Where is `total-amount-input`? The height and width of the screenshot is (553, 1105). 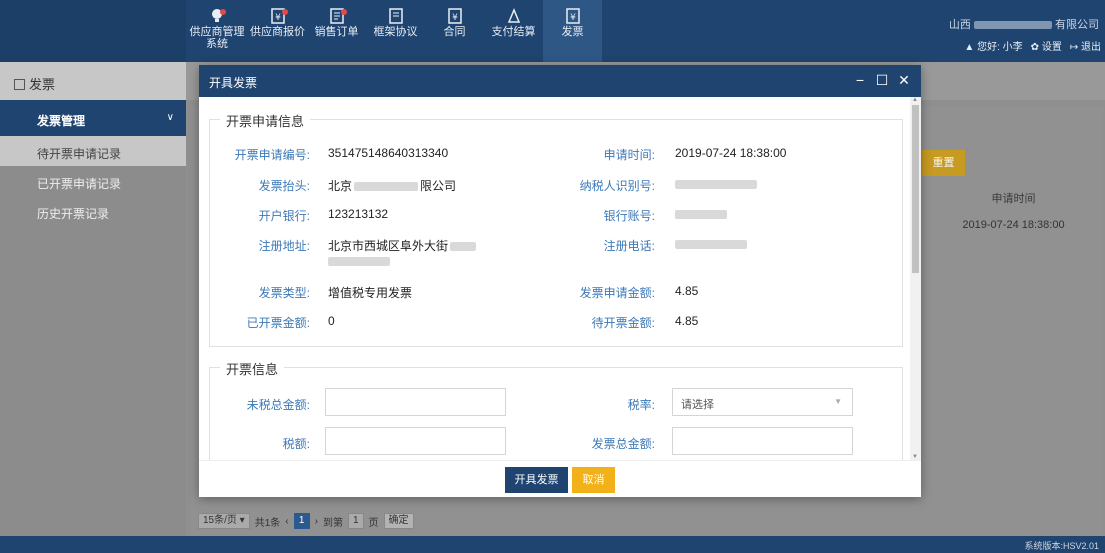
total-amount-input is located at coordinates (762, 441).